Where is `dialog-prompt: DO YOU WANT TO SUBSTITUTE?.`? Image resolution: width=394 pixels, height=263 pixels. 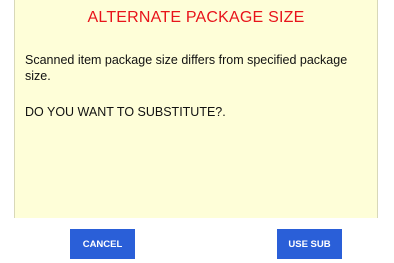 dialog-prompt: DO YOU WANT TO SUBSTITUTE?. is located at coordinates (125, 112).